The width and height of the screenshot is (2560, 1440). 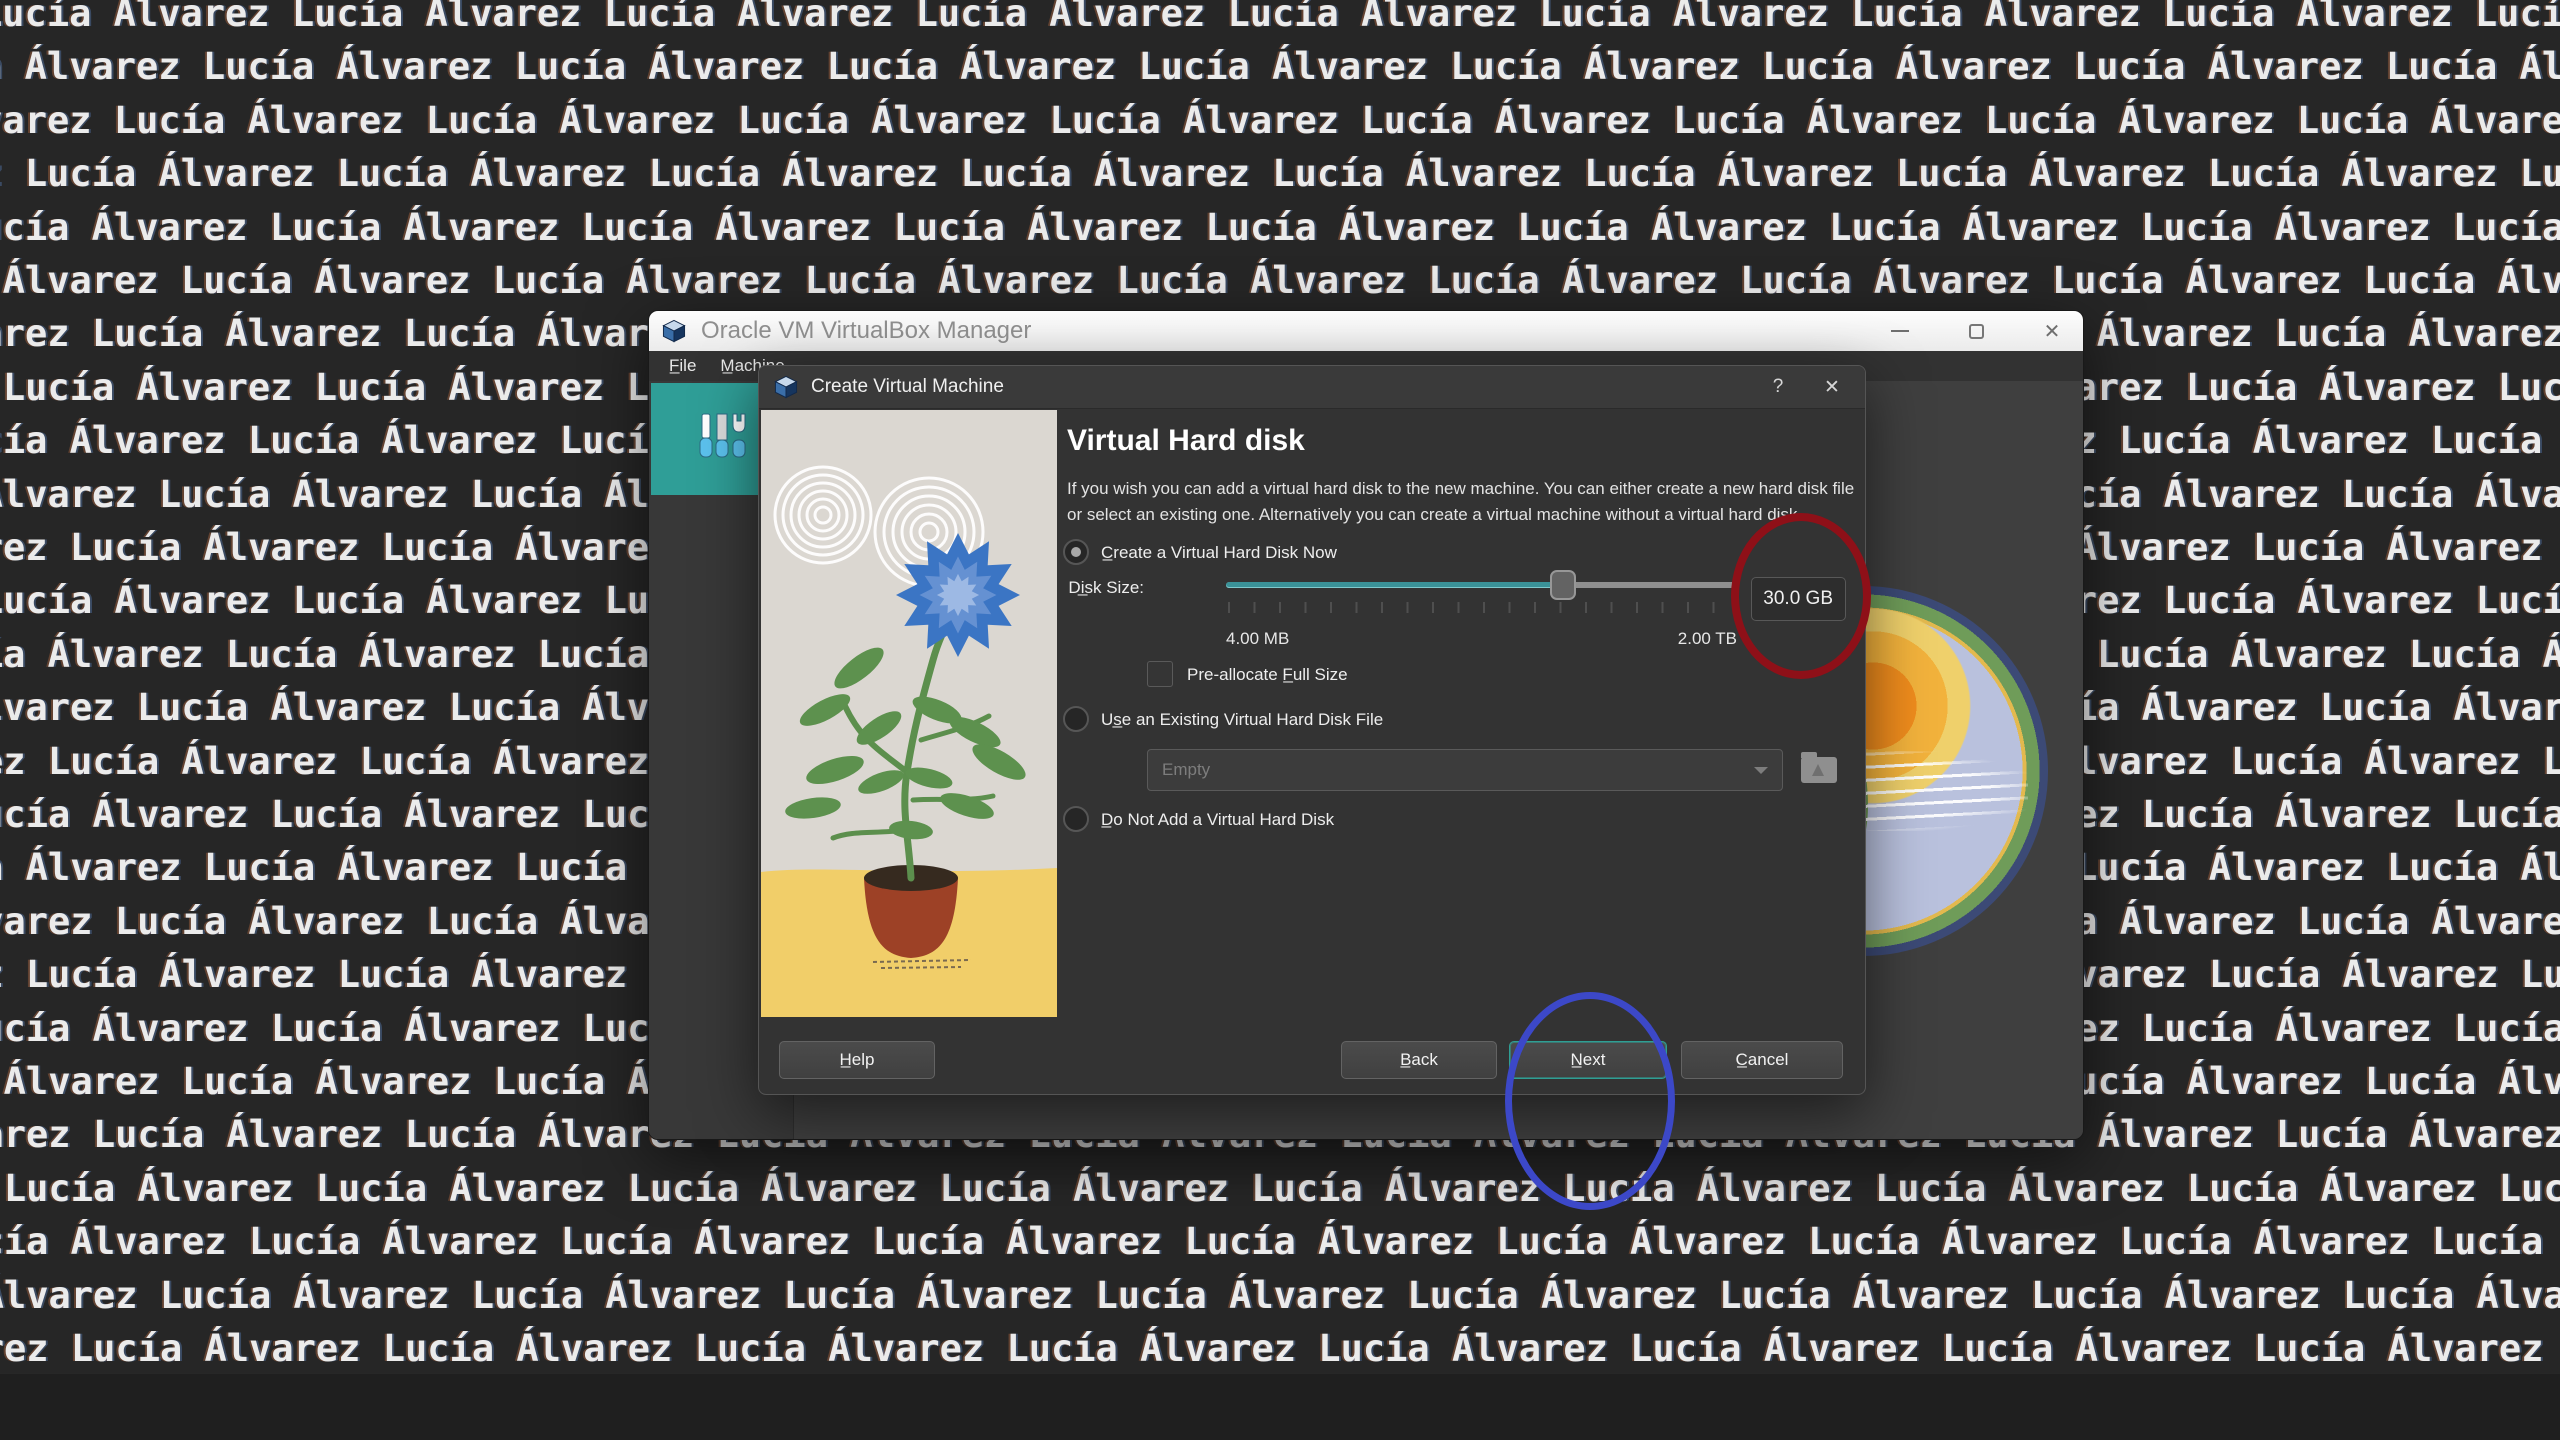 What do you see at coordinates (1366, 331) in the screenshot?
I see `manager-titlebar: Oracle VM VirtualBox Manager ✕` at bounding box center [1366, 331].